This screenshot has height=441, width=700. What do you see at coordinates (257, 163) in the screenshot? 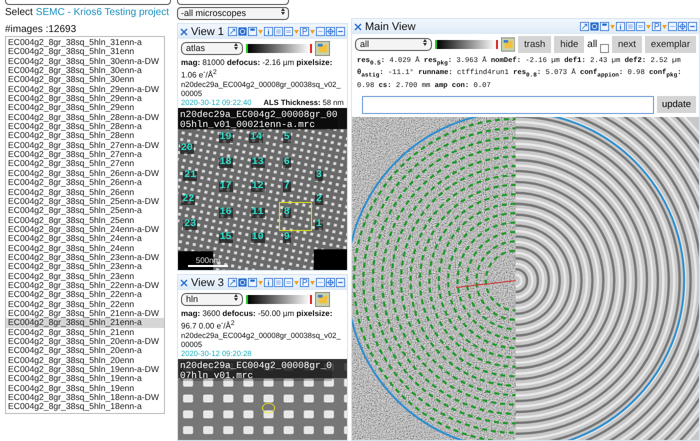
I see `target-marker: 13` at bounding box center [257, 163].